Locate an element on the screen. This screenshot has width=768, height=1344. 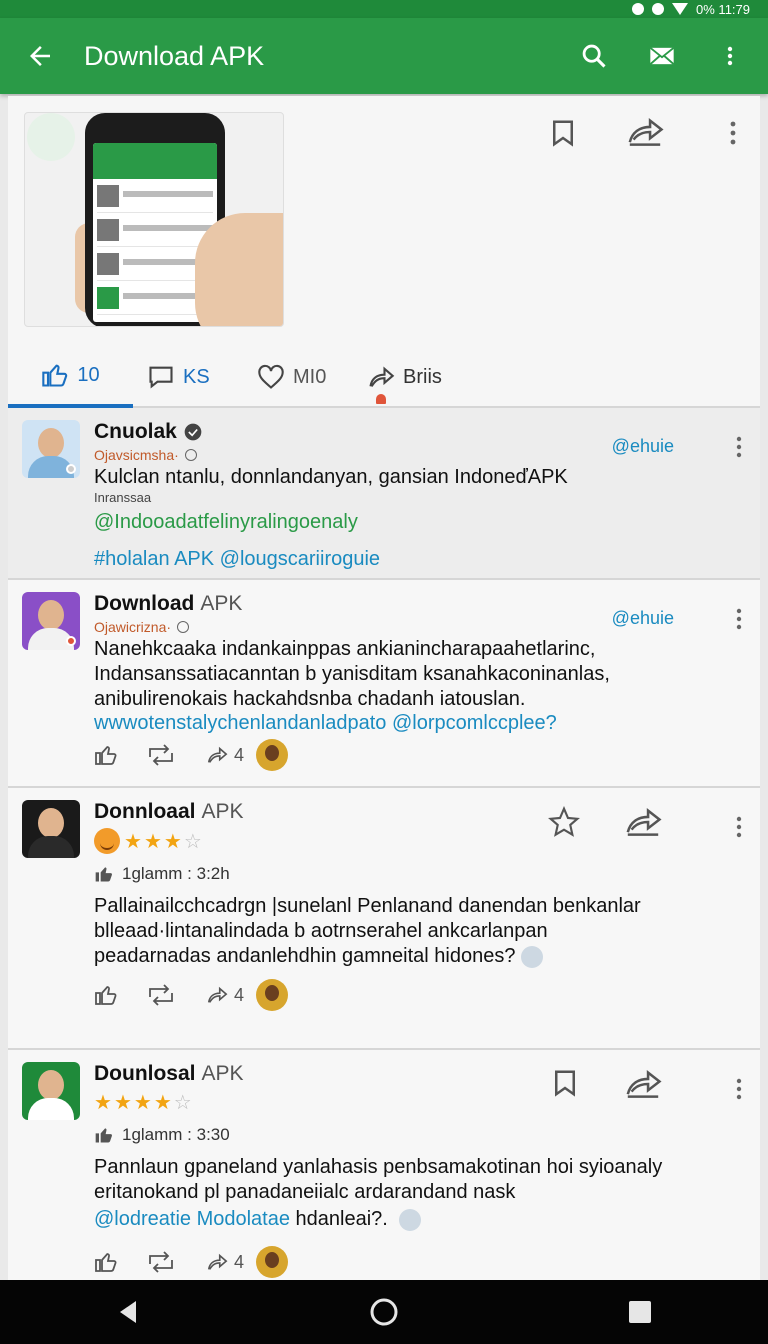
app-bar: Download APK is located at coordinates (384, 56).